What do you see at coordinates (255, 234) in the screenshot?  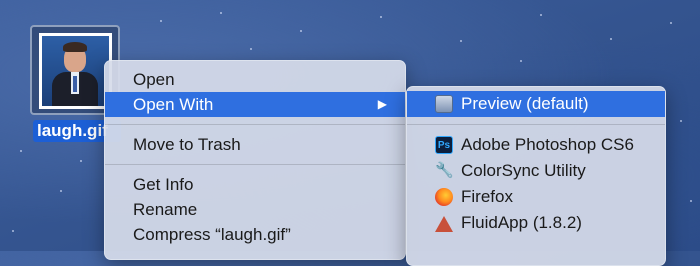 I see `menu-item-compress: Compress “laugh.gif”` at bounding box center [255, 234].